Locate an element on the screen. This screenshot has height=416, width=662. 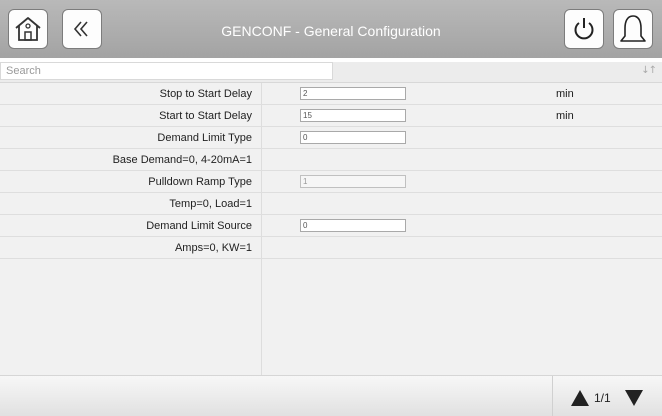
page-up-button is located at coordinates (580, 398).